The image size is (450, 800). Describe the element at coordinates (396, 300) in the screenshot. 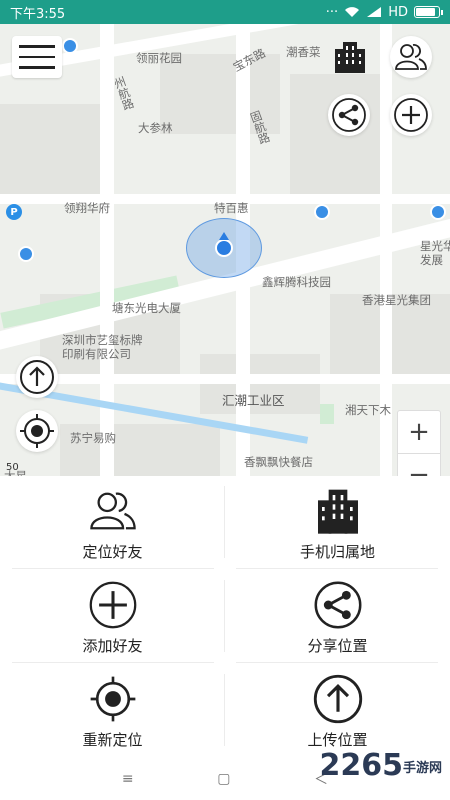

I see `map-label: 香港星光集团` at that location.